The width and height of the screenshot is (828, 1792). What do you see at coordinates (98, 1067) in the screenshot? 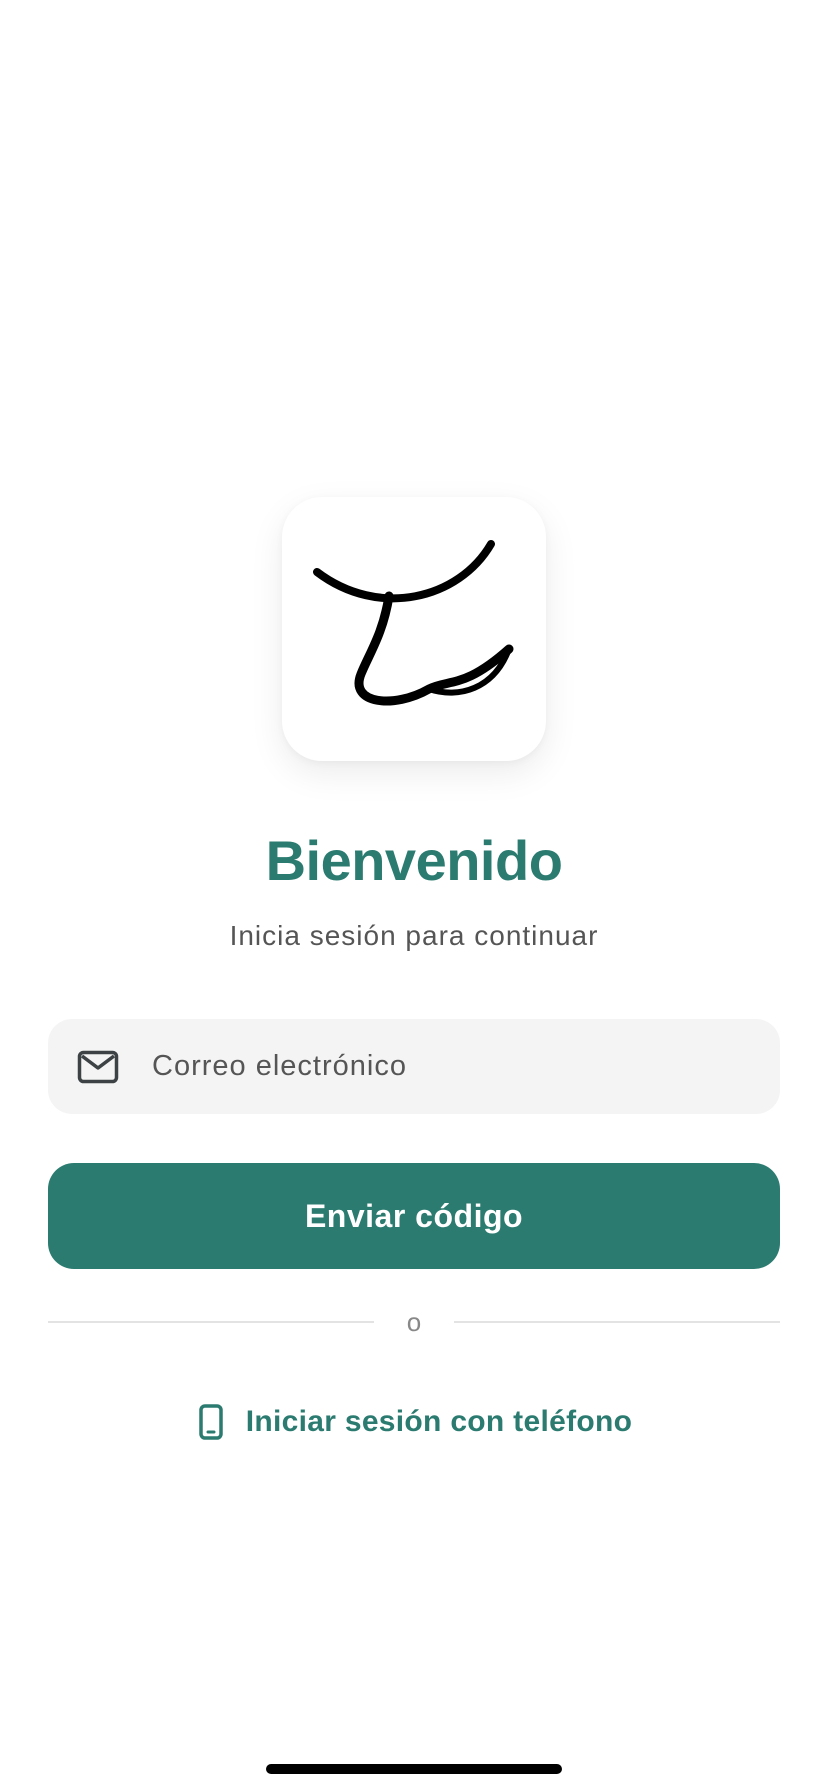
I see `mail-icon` at bounding box center [98, 1067].